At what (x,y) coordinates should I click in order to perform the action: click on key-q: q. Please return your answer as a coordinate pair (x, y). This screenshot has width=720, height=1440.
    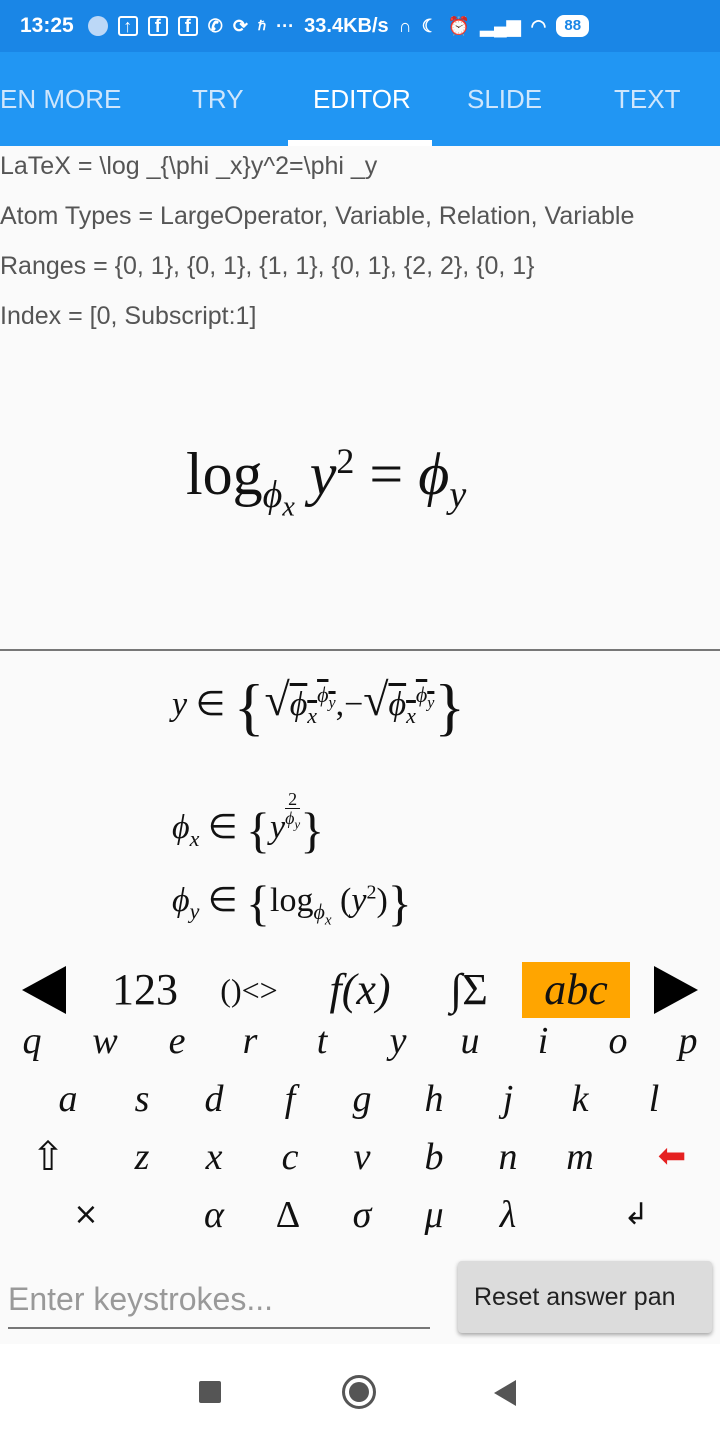
    Looking at the image, I should click on (32, 1041).